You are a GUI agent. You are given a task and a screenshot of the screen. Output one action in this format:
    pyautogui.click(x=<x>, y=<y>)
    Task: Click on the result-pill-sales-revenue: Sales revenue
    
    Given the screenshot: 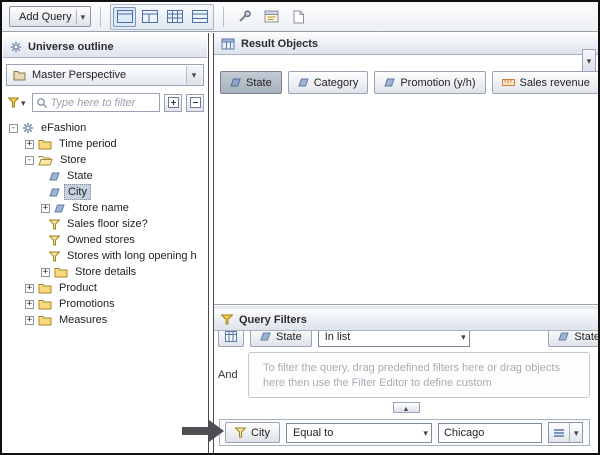 What is the action you would take?
    pyautogui.click(x=544, y=82)
    